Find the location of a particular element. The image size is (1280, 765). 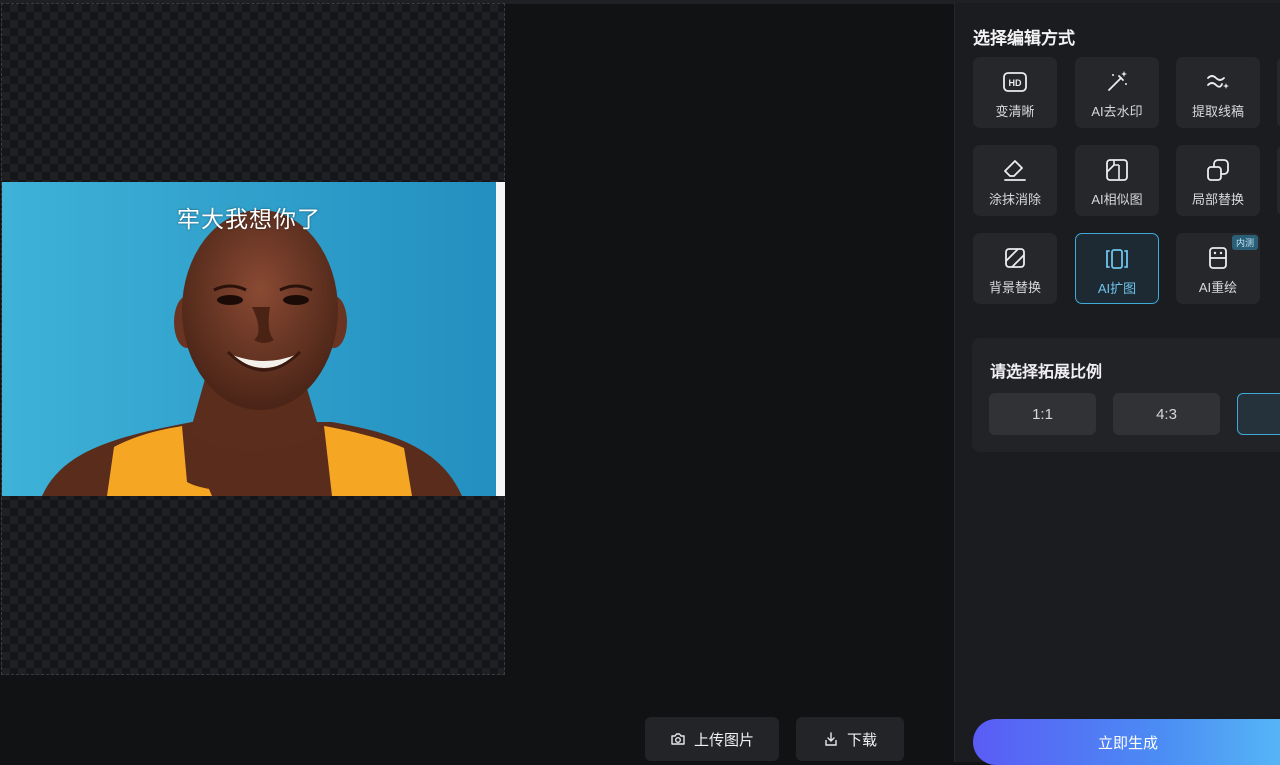

tool-label: AI重绘 is located at coordinates (1218, 287).